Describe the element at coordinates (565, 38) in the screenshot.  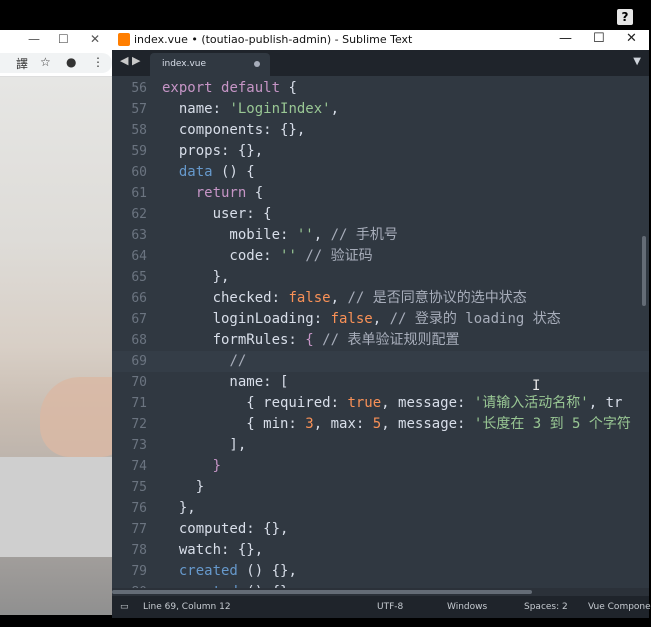
I see `minimize-button: —` at that location.